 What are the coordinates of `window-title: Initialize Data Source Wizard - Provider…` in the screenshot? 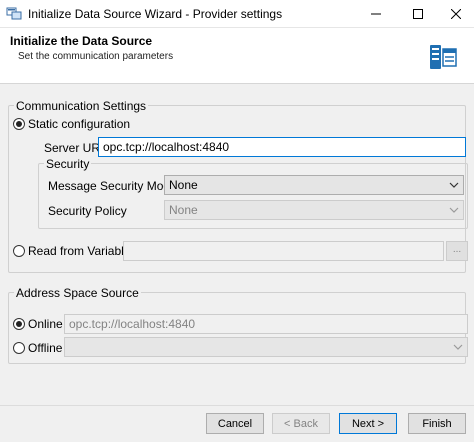 It's located at (155, 14).